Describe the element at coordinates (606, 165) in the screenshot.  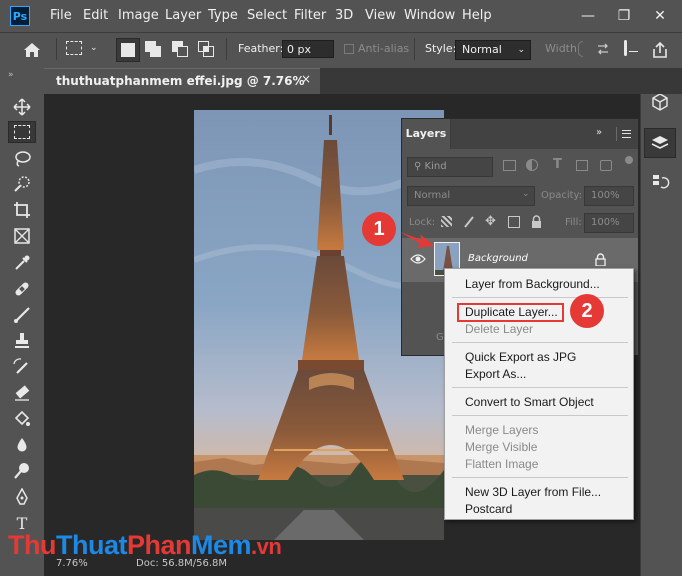
I see `smart-object-filter-icon` at that location.